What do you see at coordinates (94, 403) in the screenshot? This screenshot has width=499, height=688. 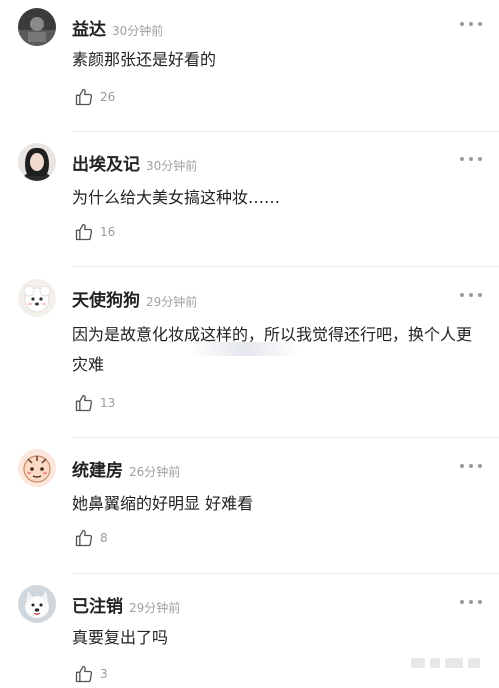 I see `like-button: 13` at bounding box center [94, 403].